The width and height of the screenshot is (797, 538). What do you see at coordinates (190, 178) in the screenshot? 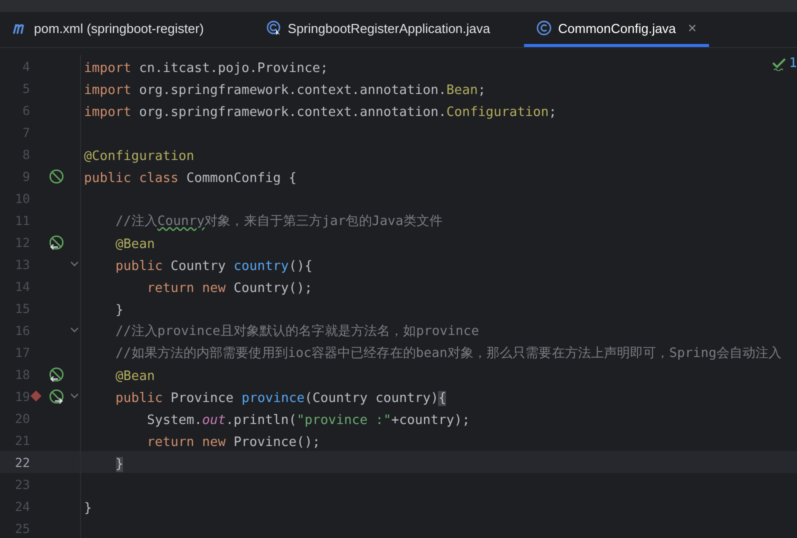
I see `code-line: public class CommonConfig {` at bounding box center [190, 178].